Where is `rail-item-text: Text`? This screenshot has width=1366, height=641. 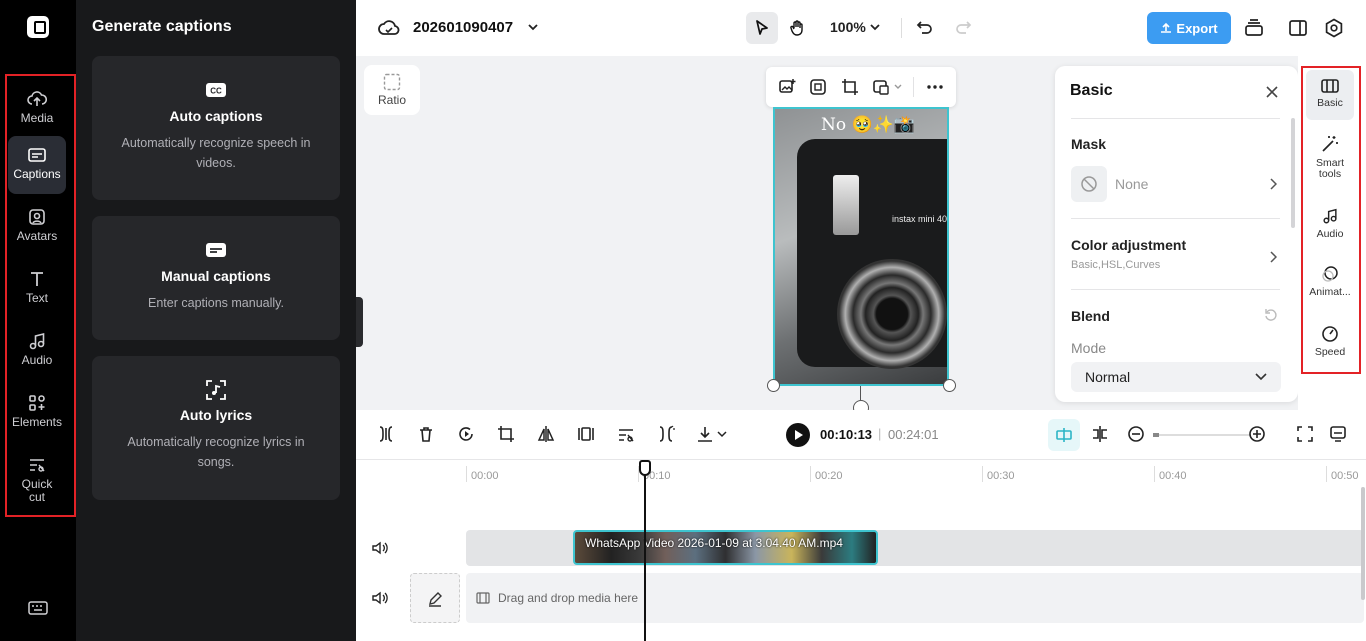
rail-item-text: Text is located at coordinates (37, 289).